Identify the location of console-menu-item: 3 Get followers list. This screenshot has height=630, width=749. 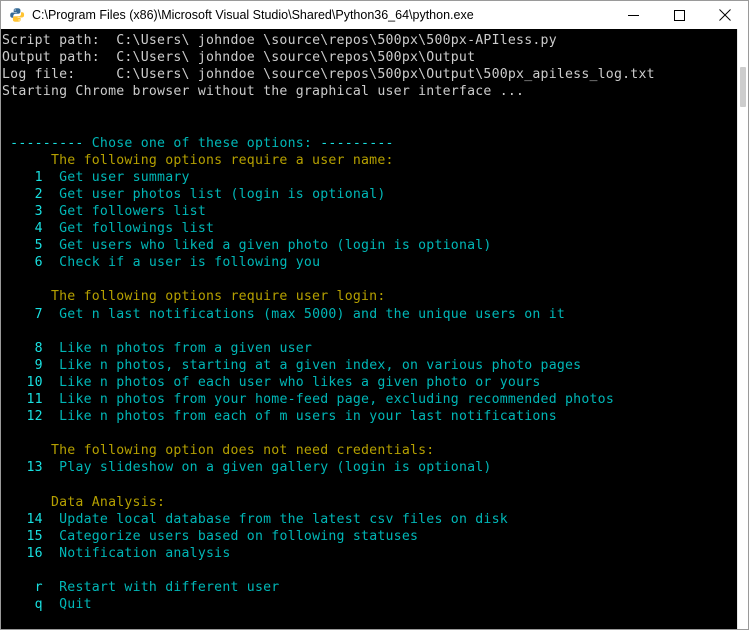
(369, 211).